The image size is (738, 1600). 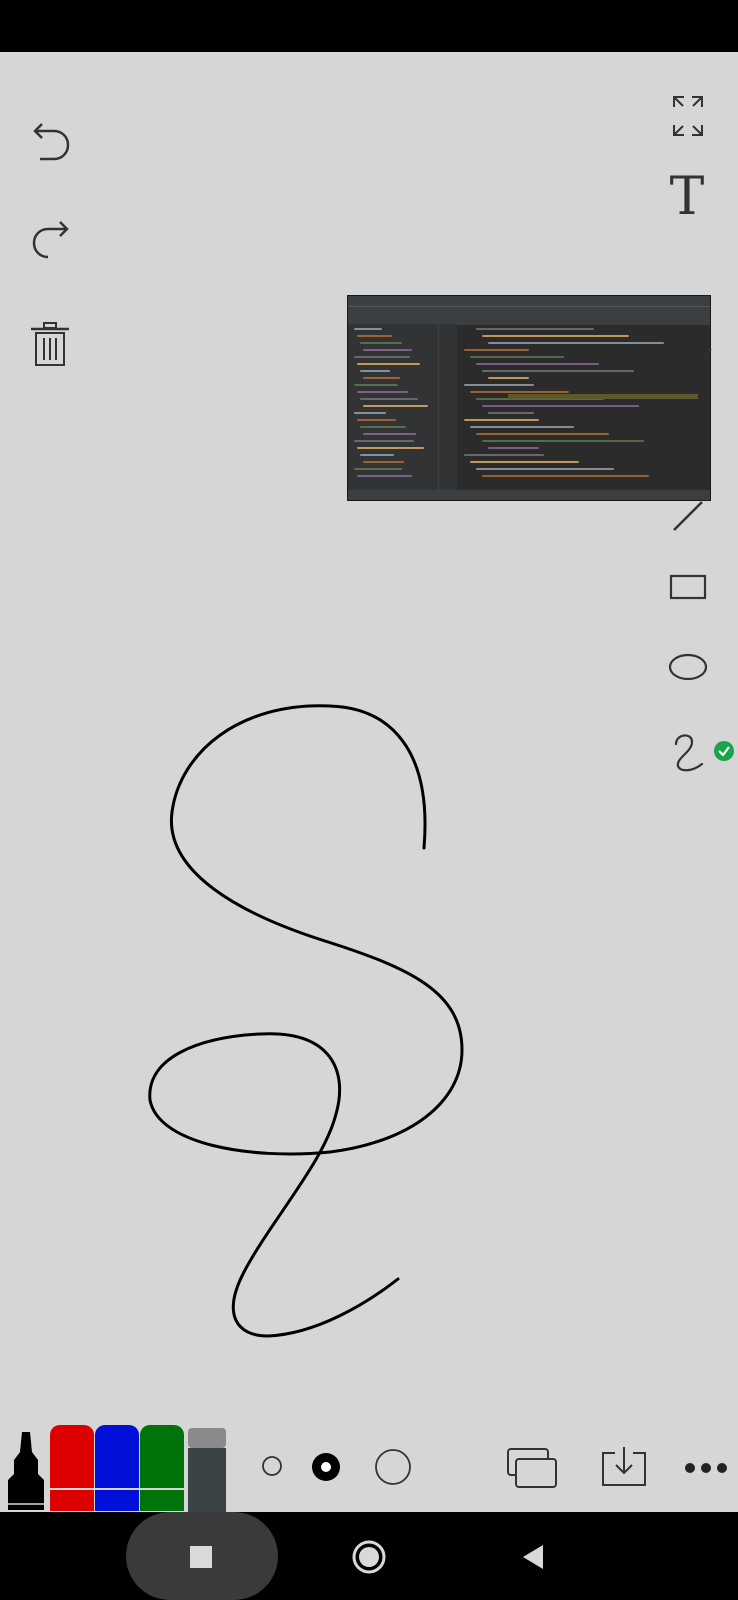 I want to click on status-bar, so click(x=369, y=26).